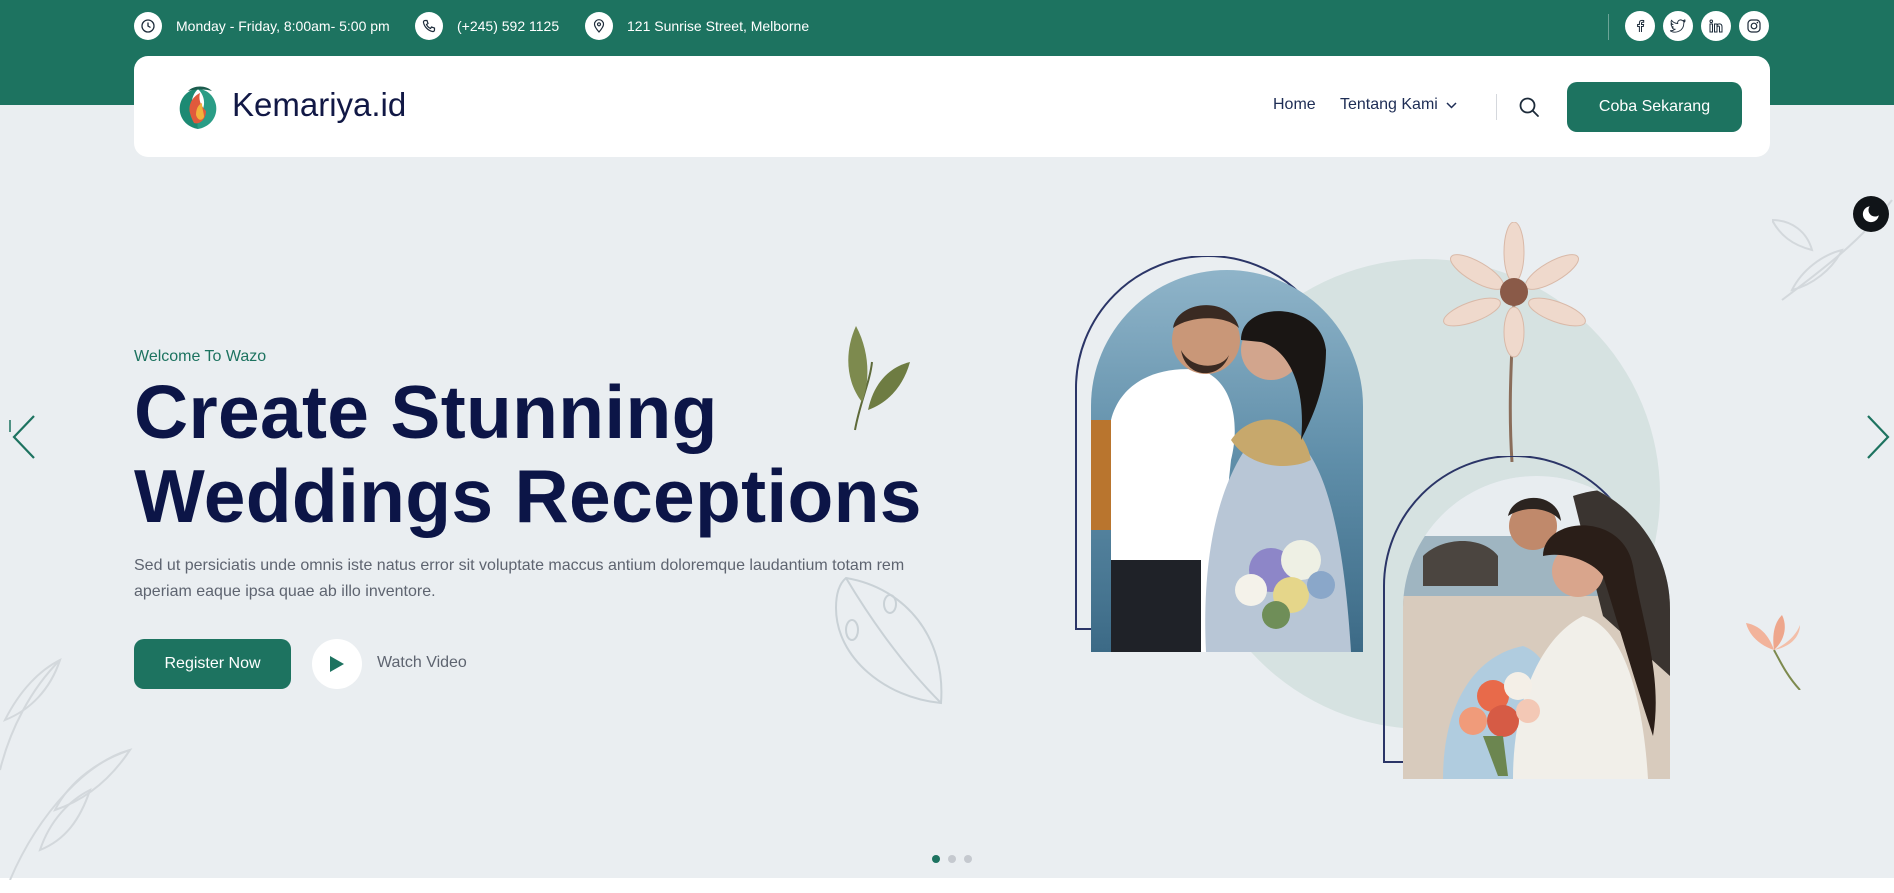 Image resolution: width=1894 pixels, height=893 pixels. What do you see at coordinates (212, 664) in the screenshot?
I see `register-now-button: Register Now` at bounding box center [212, 664].